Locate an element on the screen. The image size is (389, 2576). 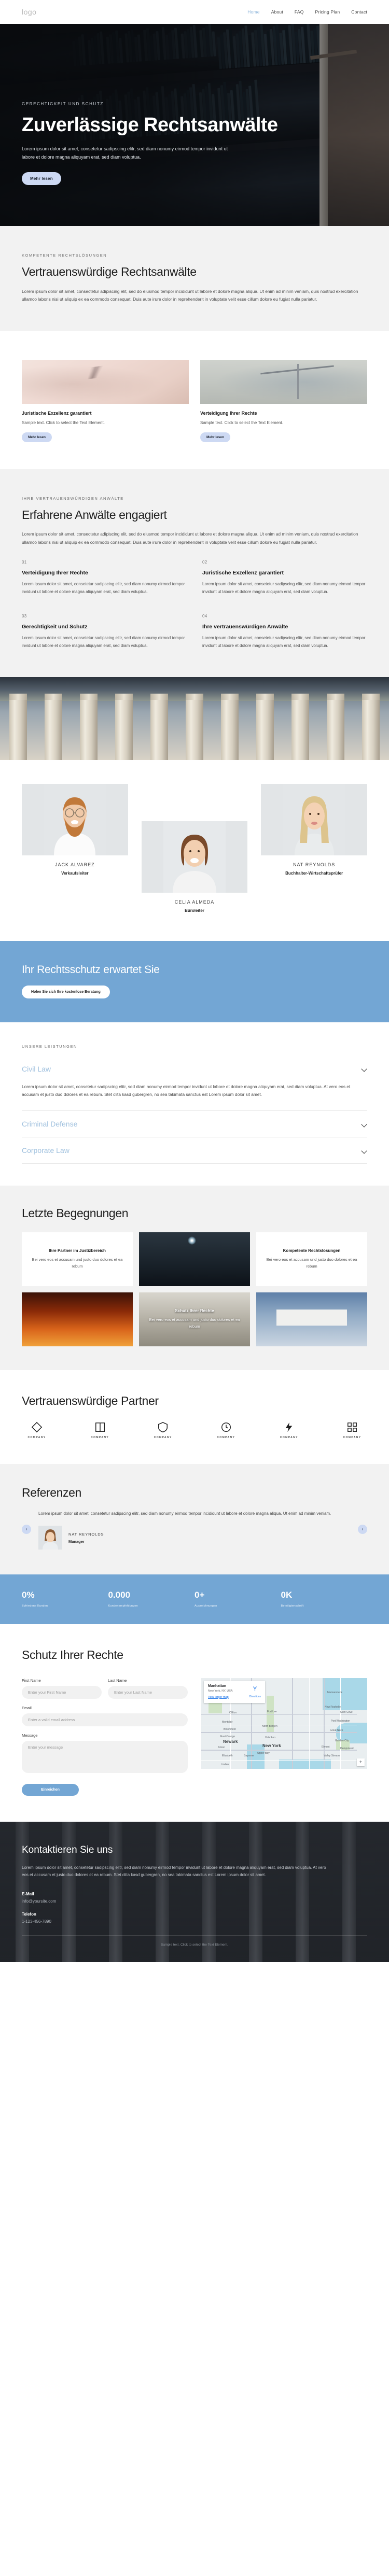
blog-cell-image-fire is located at coordinates (78, 1319).